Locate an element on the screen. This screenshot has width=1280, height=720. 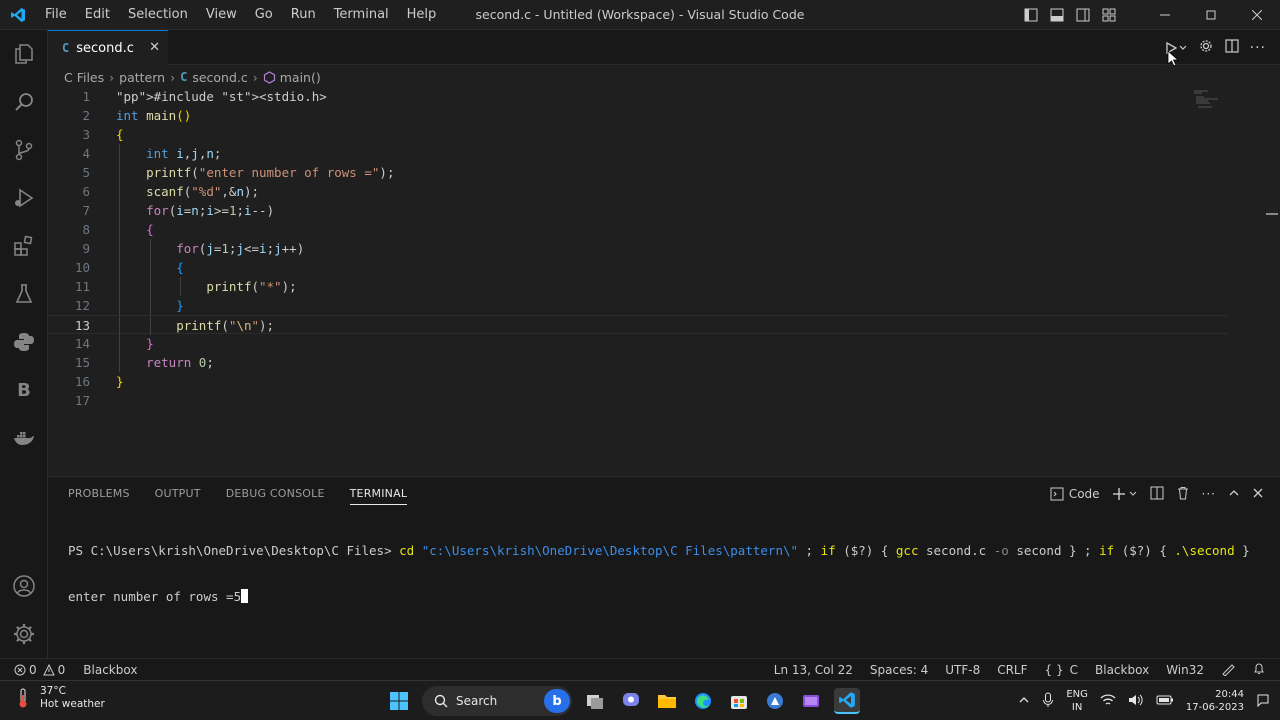
code-line: 4 int i,j,n; is located at coordinates (638, 153).